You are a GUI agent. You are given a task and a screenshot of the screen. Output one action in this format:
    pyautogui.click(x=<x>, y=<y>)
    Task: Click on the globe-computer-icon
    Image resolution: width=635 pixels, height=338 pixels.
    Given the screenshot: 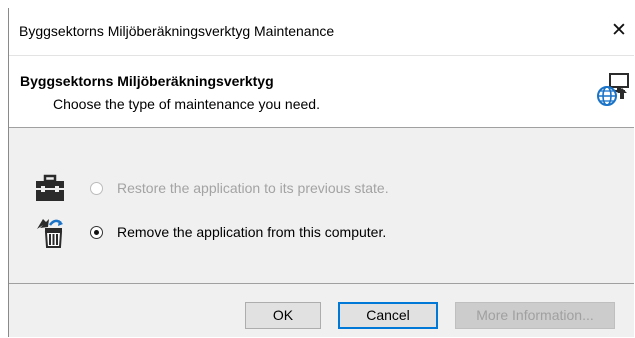 What is the action you would take?
    pyautogui.click(x=613, y=89)
    